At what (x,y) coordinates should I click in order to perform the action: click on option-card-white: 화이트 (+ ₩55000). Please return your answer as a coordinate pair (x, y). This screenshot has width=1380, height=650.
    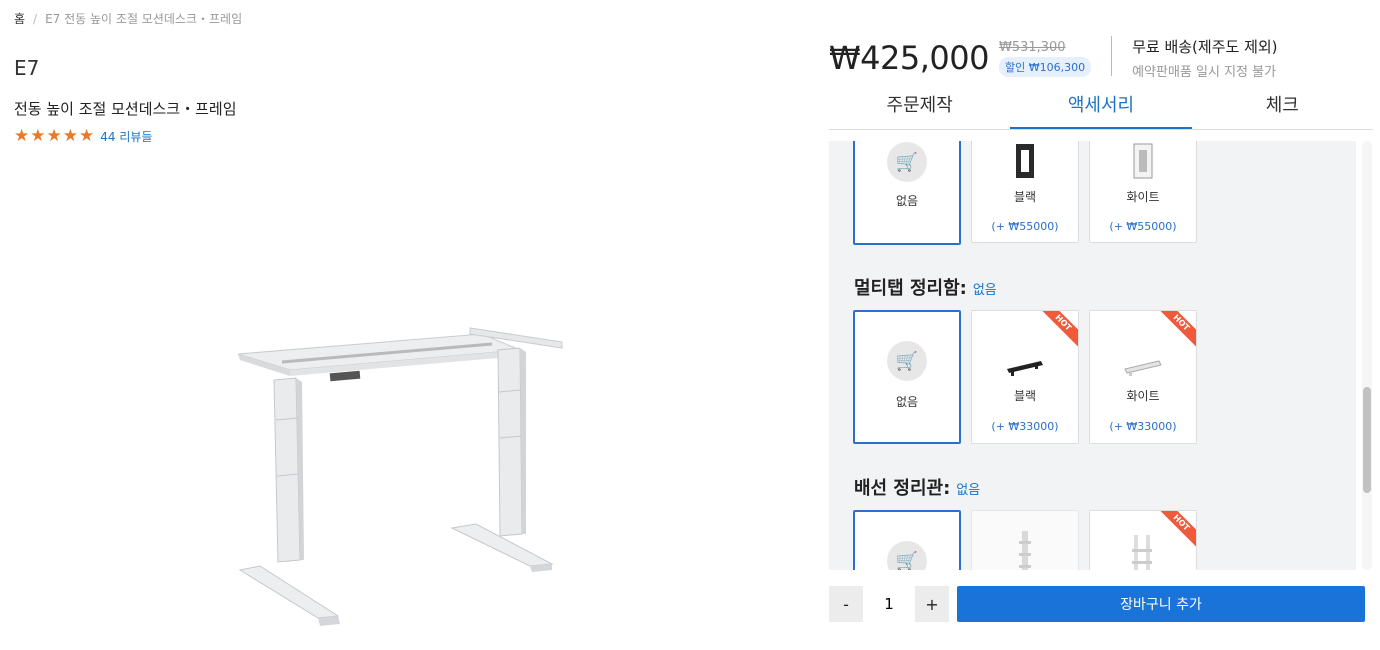
    Looking at the image, I should click on (1143, 192).